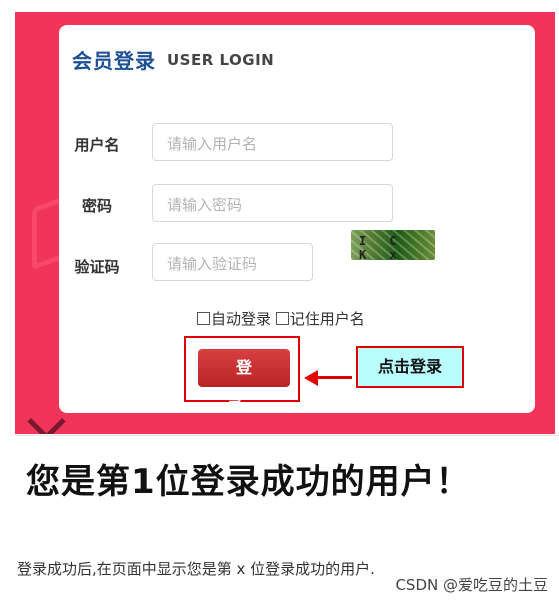 The height and width of the screenshot is (603, 559). What do you see at coordinates (114, 61) in the screenshot?
I see `login-title: 会员登录` at bounding box center [114, 61].